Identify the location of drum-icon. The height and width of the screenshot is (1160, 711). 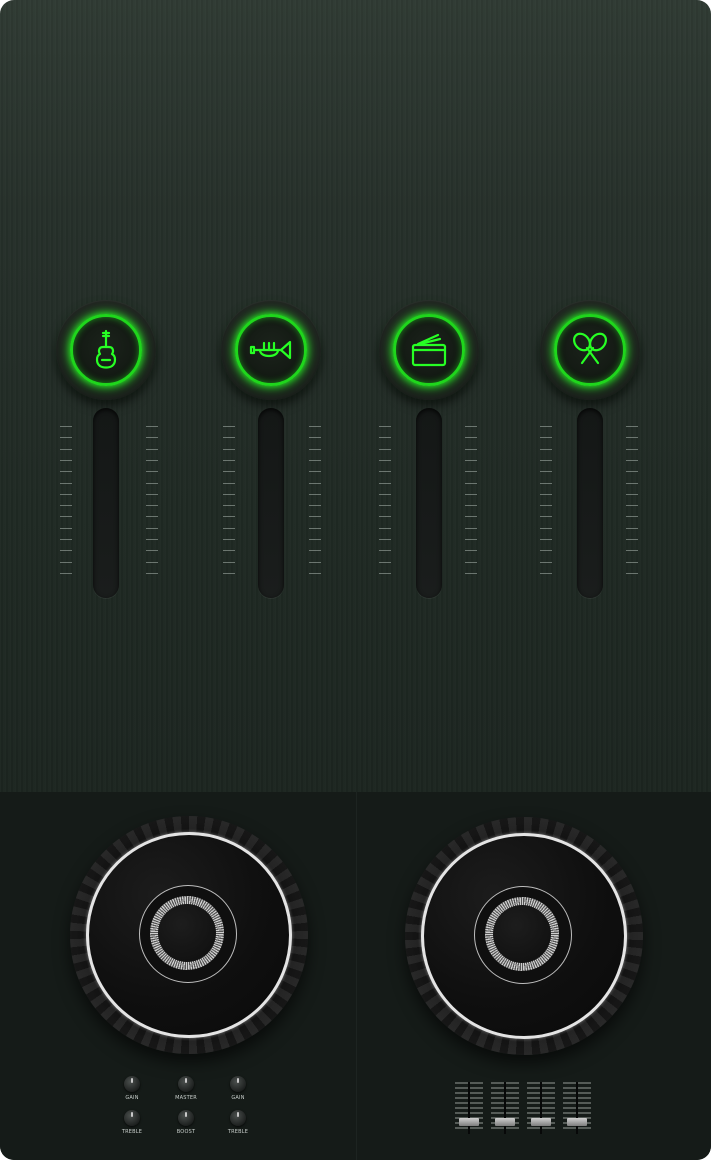
(429, 350).